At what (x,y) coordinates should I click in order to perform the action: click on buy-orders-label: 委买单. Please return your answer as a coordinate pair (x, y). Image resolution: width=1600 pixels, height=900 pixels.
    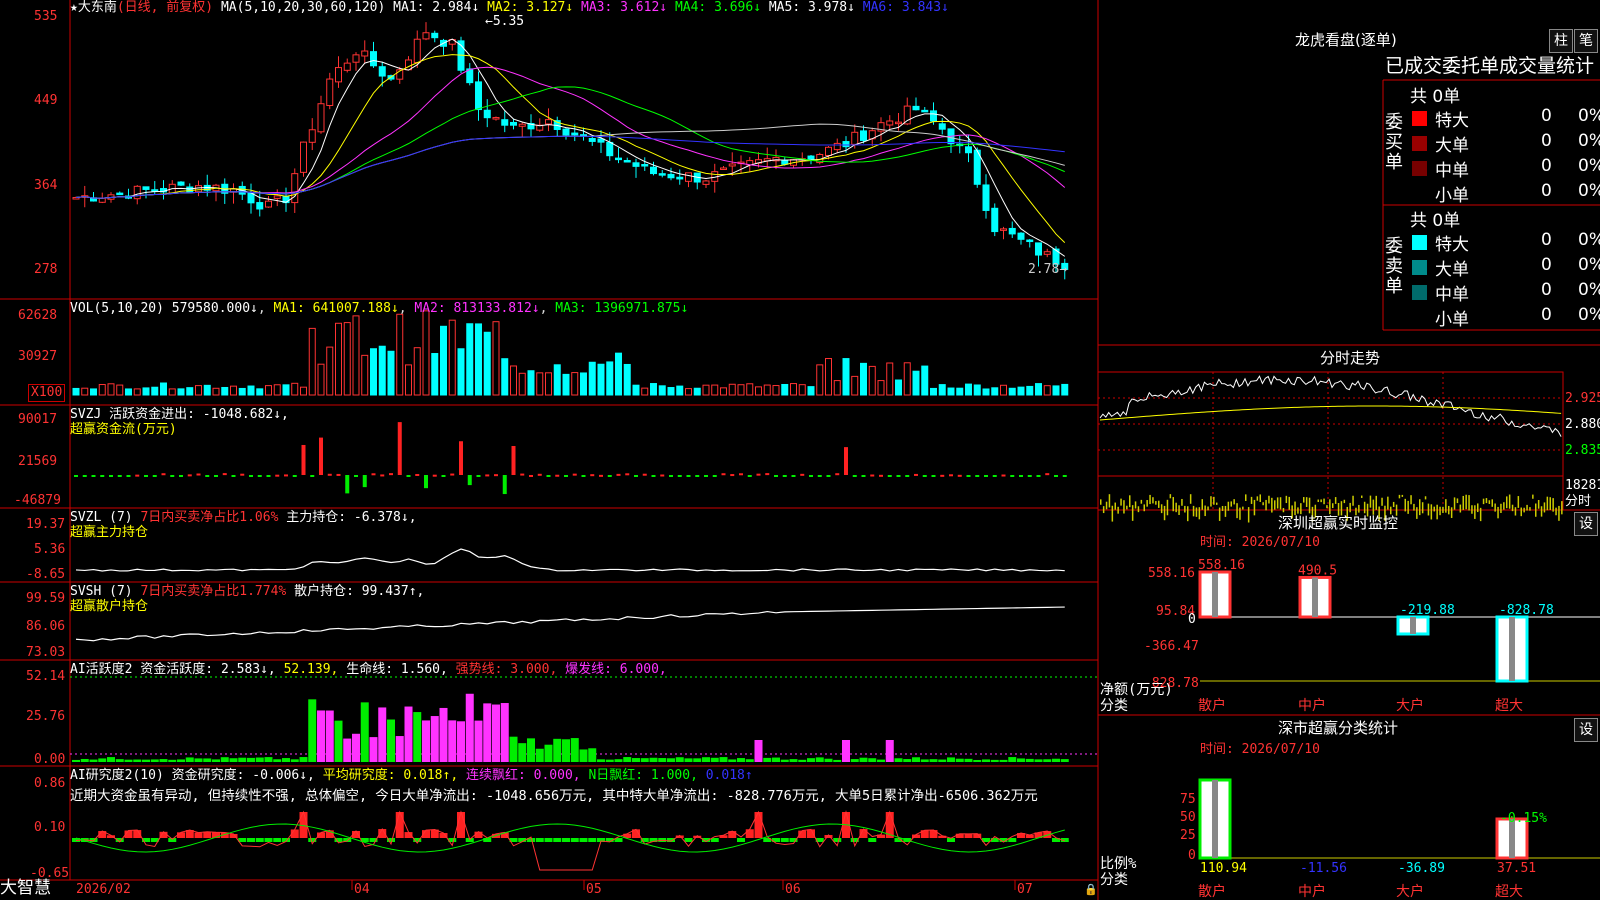
    Looking at the image, I should click on (1394, 142).